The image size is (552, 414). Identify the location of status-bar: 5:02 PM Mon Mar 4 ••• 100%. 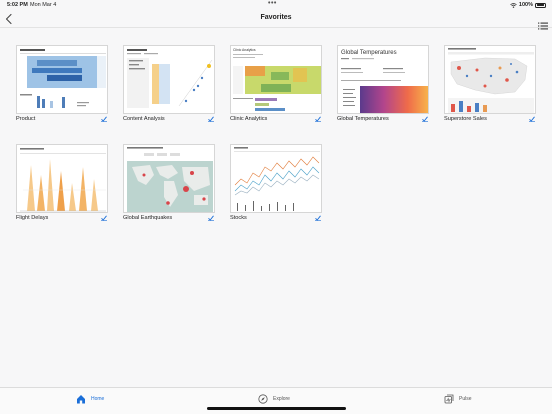
(276, 5).